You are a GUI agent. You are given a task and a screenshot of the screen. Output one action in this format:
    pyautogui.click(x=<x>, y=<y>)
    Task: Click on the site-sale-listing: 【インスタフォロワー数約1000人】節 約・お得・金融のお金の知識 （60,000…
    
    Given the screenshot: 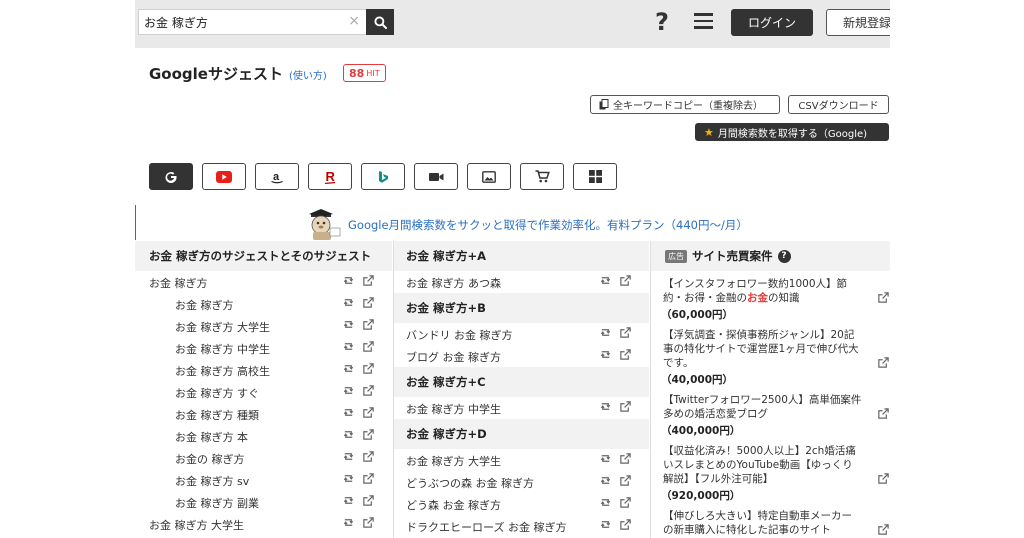 What is the action you would take?
    pyautogui.click(x=770, y=299)
    